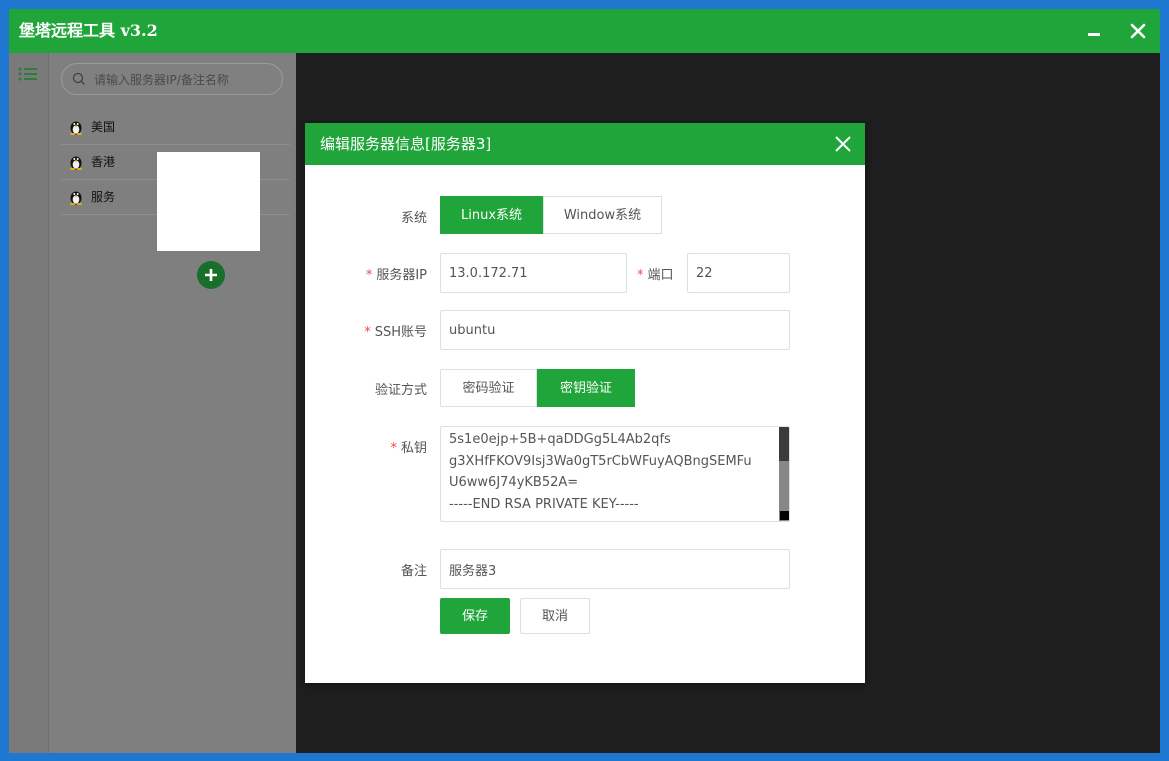 This screenshot has width=1169, height=761. What do you see at coordinates (103, 162) in the screenshot?
I see `server-name: 香港` at bounding box center [103, 162].